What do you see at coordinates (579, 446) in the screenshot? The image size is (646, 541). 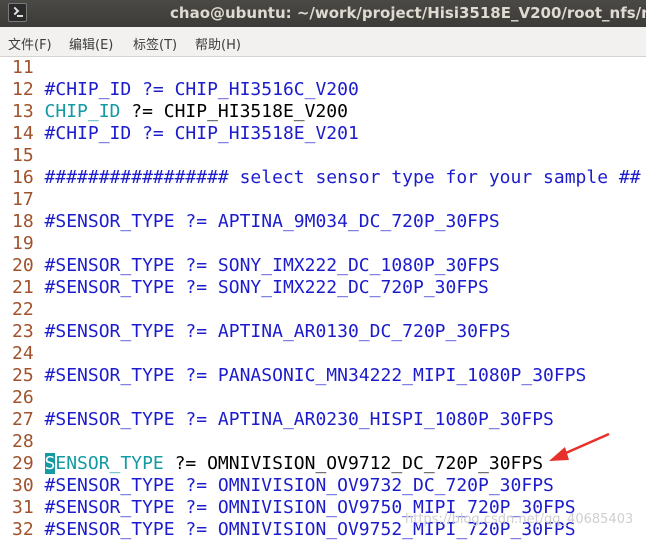 I see `red-arrow-icon` at bounding box center [579, 446].